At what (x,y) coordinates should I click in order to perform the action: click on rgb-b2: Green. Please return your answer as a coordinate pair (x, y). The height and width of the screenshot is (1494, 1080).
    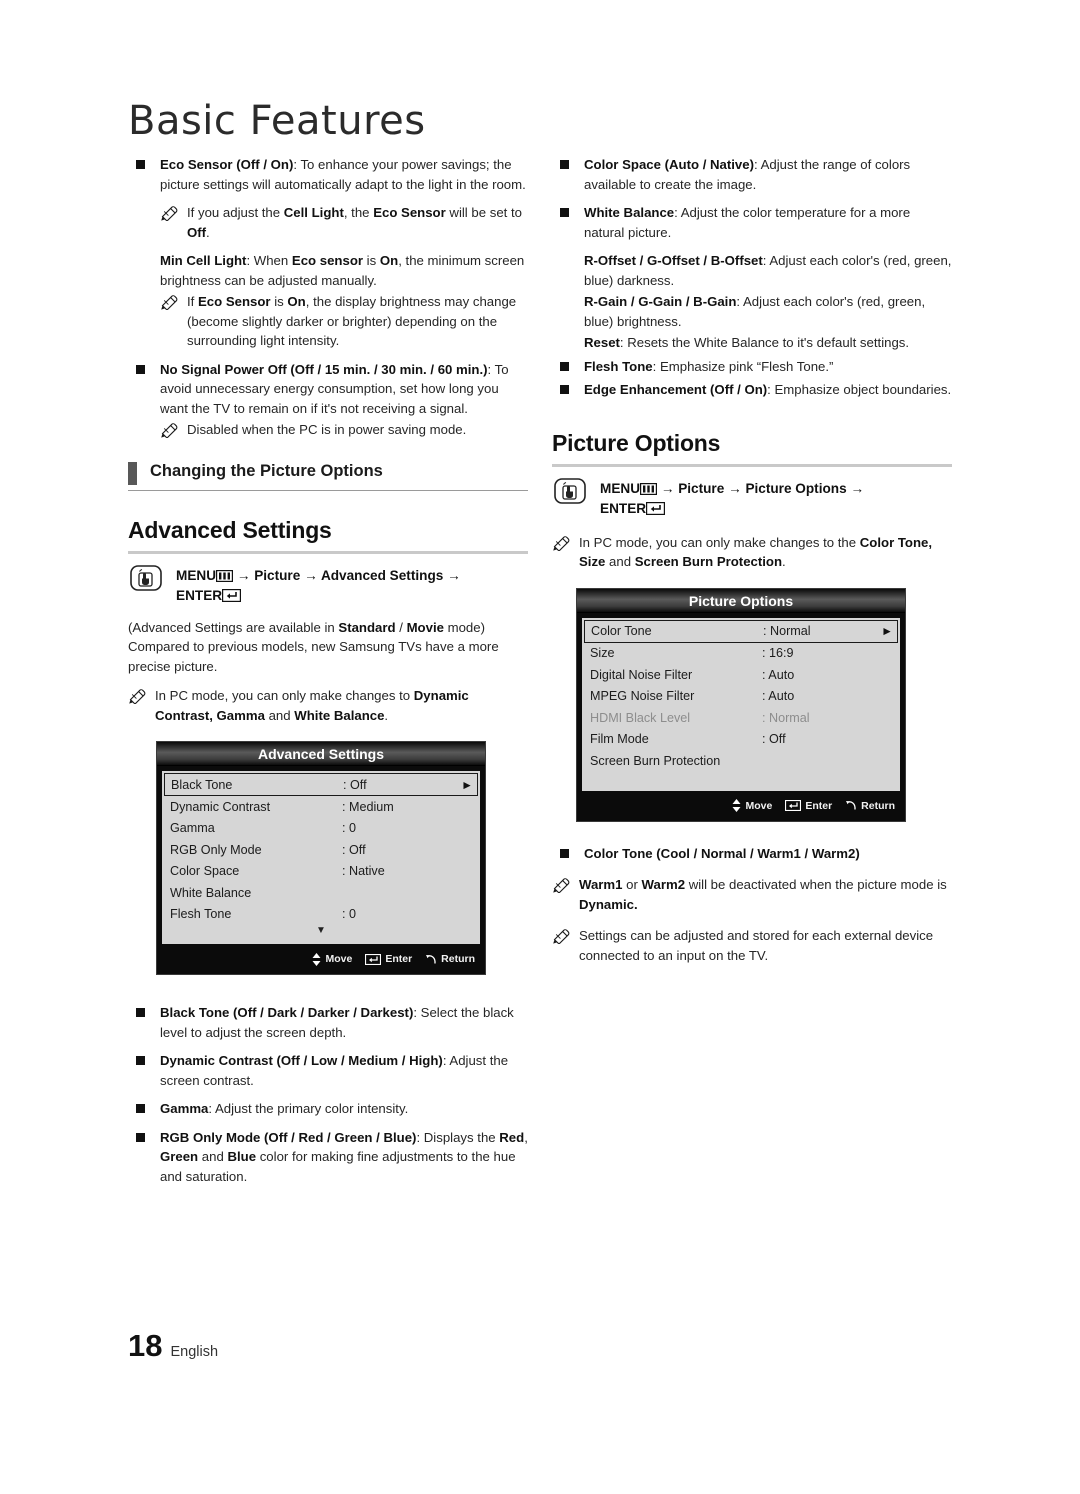
    Looking at the image, I should click on (179, 1156).